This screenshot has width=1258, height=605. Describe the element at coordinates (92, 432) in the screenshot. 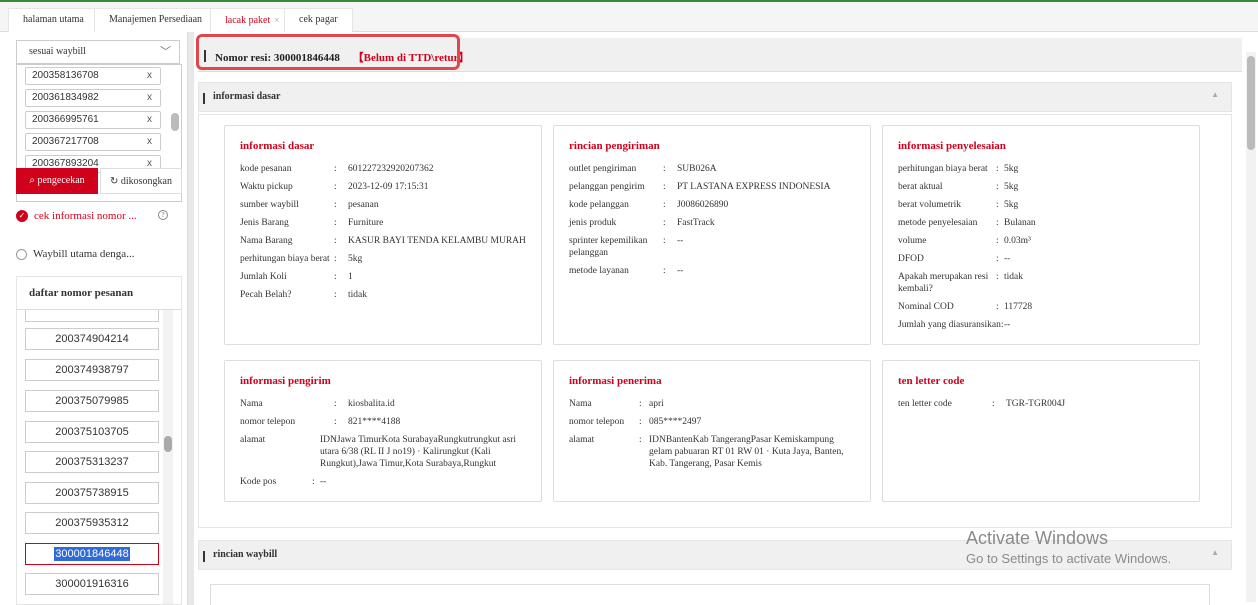

I see `list-item: 200375103705` at that location.